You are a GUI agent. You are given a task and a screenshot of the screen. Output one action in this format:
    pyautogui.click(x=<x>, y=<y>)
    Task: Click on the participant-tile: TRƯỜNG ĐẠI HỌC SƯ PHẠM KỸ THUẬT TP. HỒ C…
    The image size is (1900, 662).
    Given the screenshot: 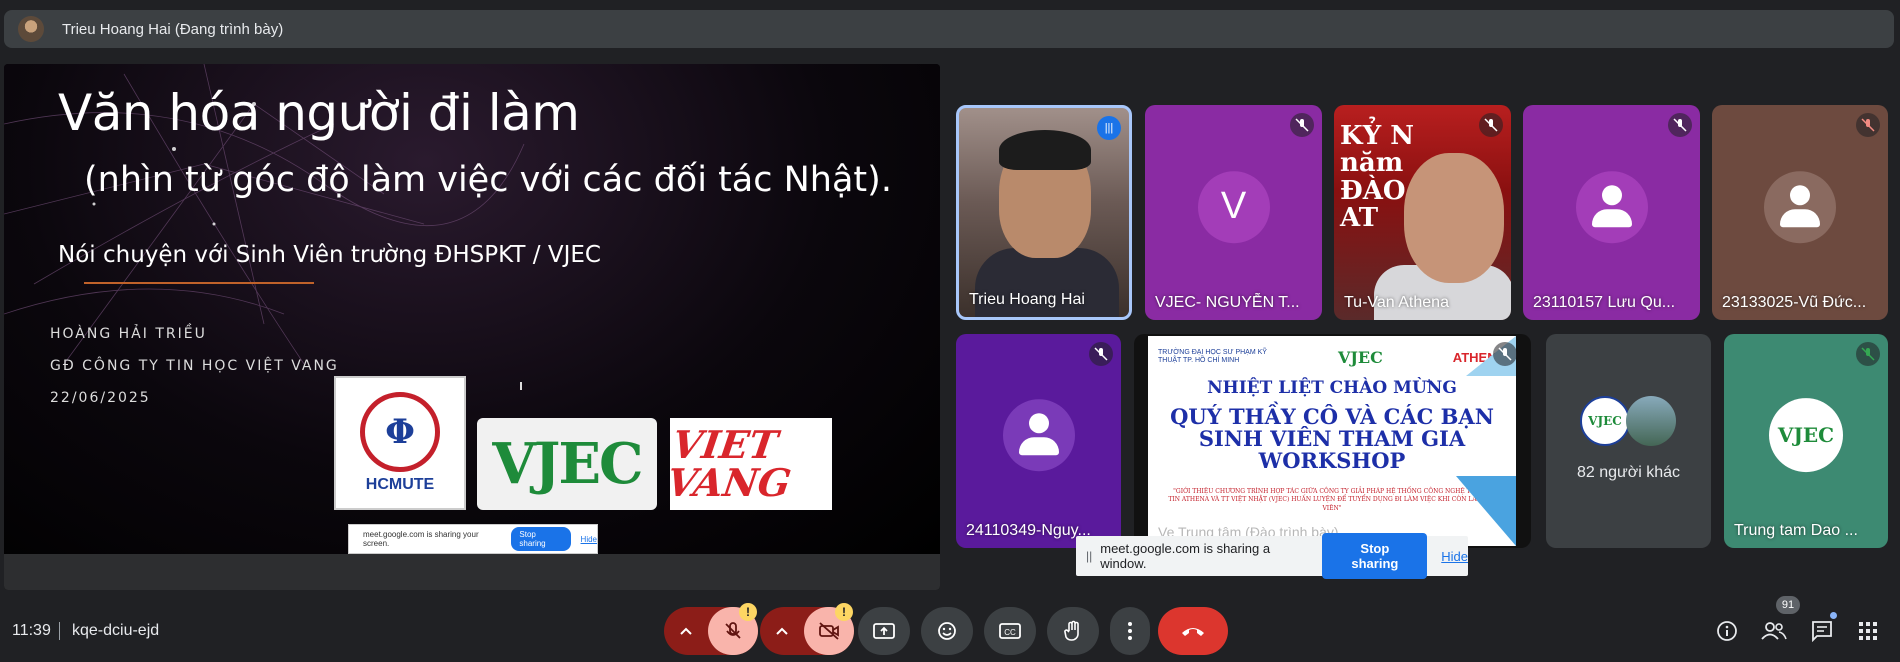 What is the action you would take?
    pyautogui.click(x=1332, y=441)
    